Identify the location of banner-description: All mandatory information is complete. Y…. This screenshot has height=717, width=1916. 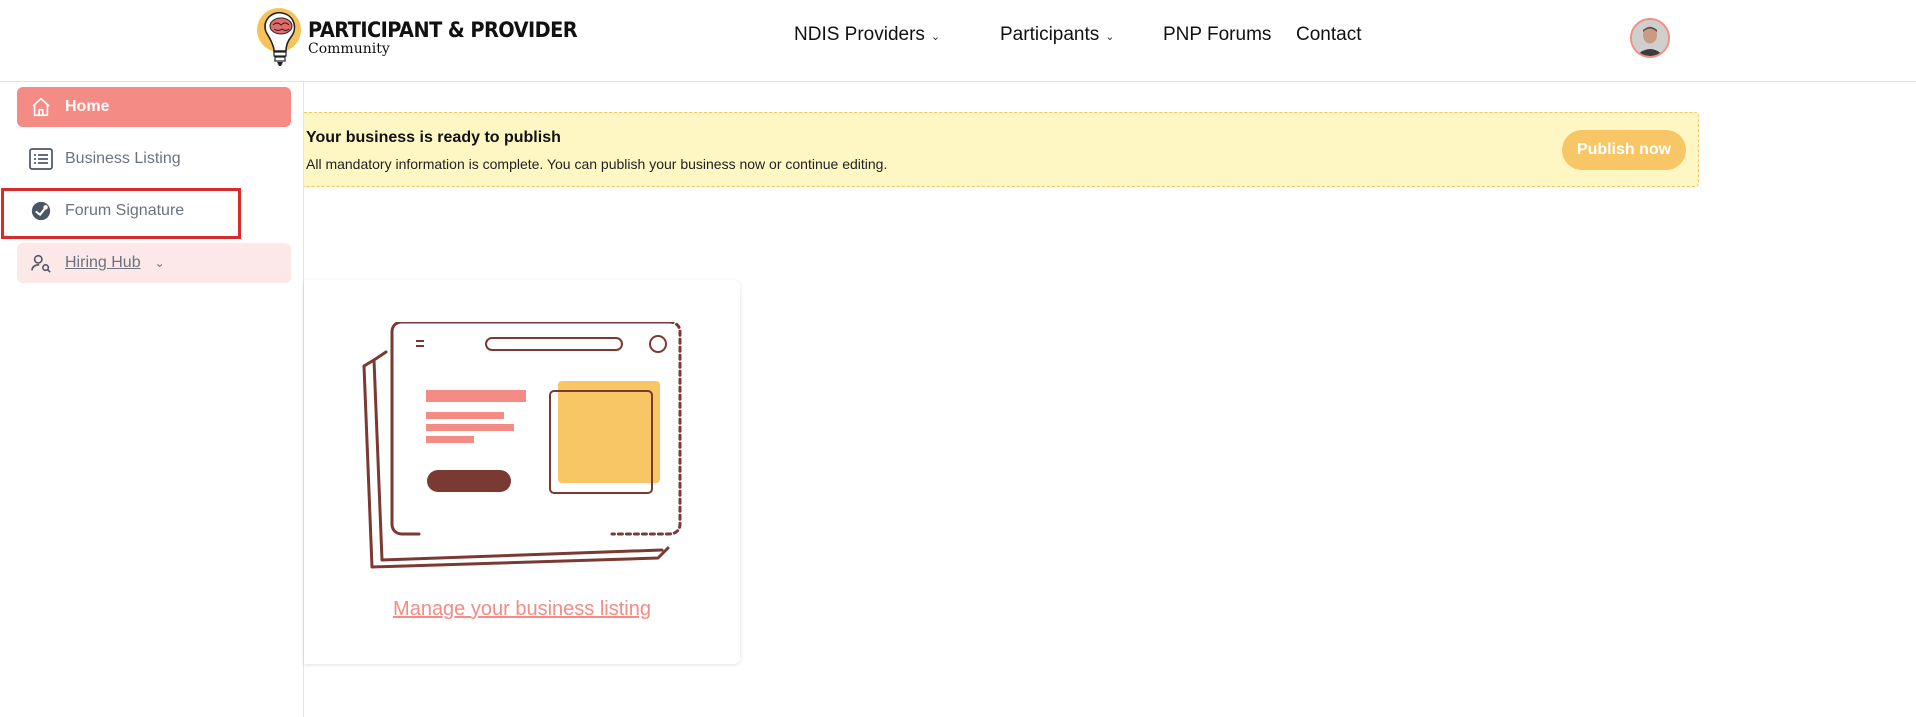
(597, 164).